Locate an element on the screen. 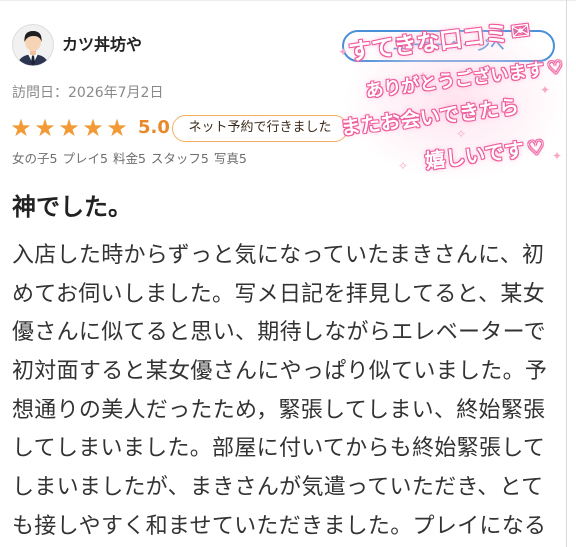 The height and width of the screenshot is (547, 576). score-price: 料金5 is located at coordinates (129, 158).